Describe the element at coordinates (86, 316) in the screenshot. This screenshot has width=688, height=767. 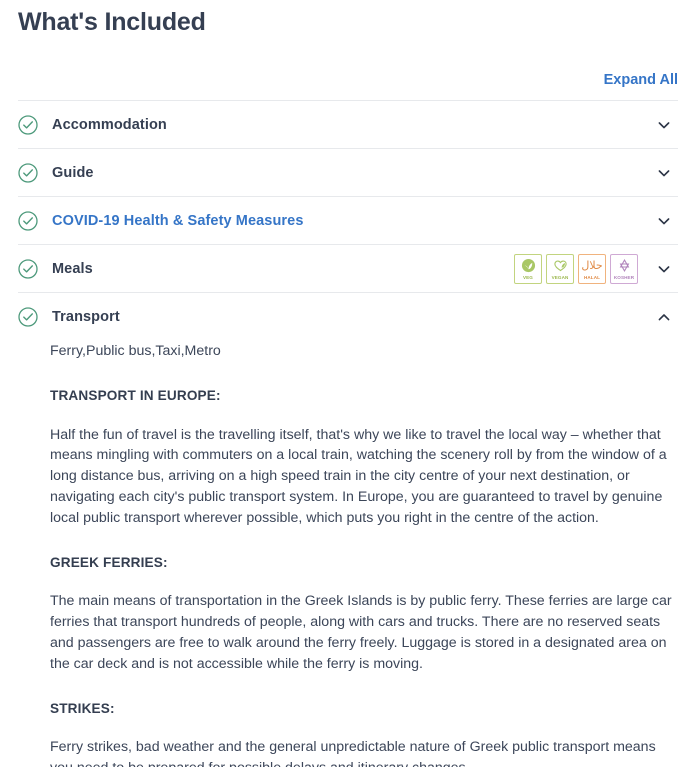
I see `accordion-label-transport: Transport` at that location.